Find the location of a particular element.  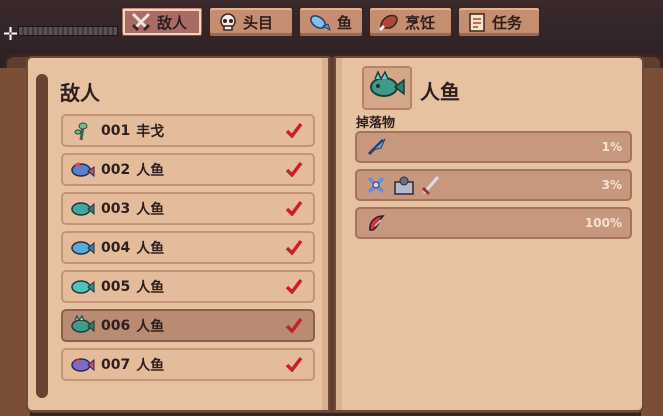

blue-fish-icon is located at coordinates (83, 247).